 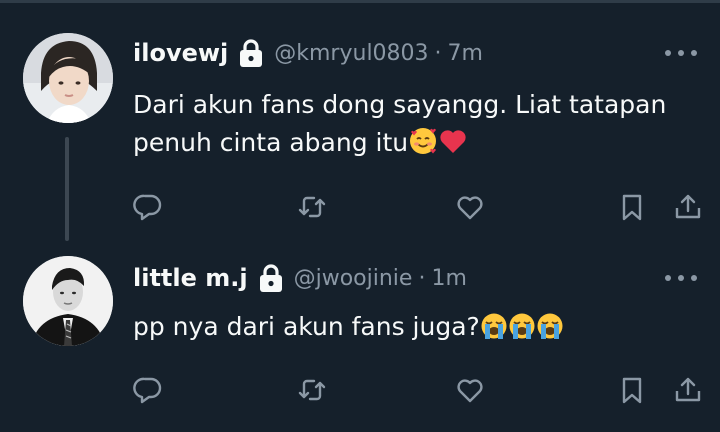 I want to click on handle: @kmryul0803, so click(x=351, y=53).